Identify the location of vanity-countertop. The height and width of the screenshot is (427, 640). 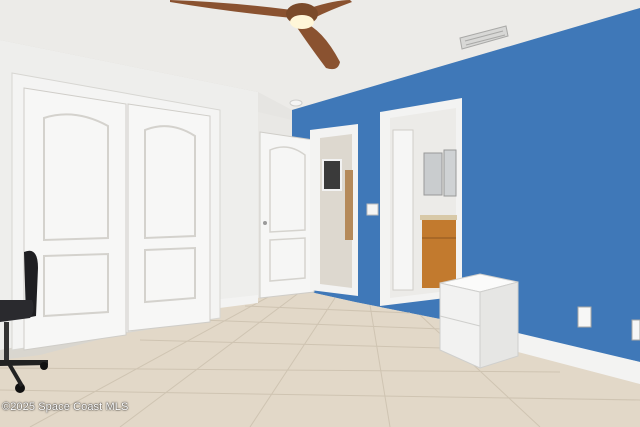
(438, 217).